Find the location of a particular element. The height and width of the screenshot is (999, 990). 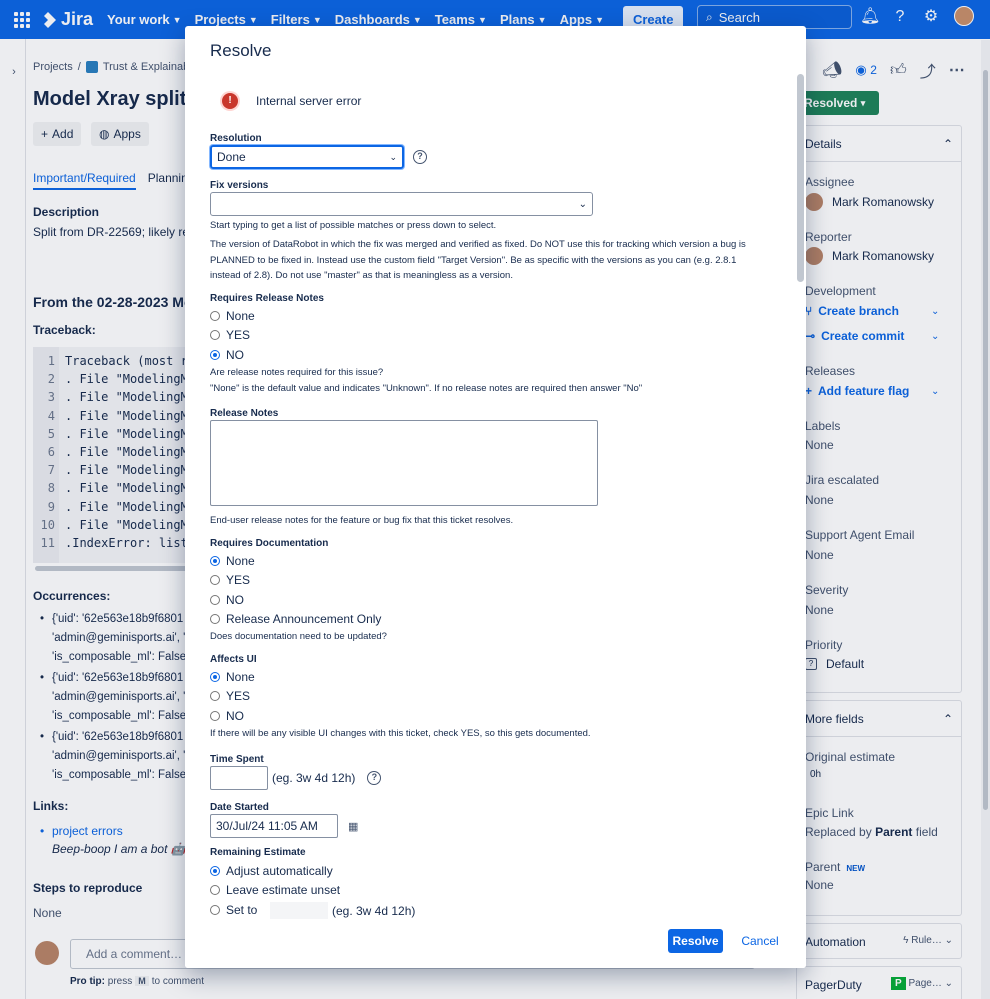

error-icon: ! is located at coordinates (230, 101).